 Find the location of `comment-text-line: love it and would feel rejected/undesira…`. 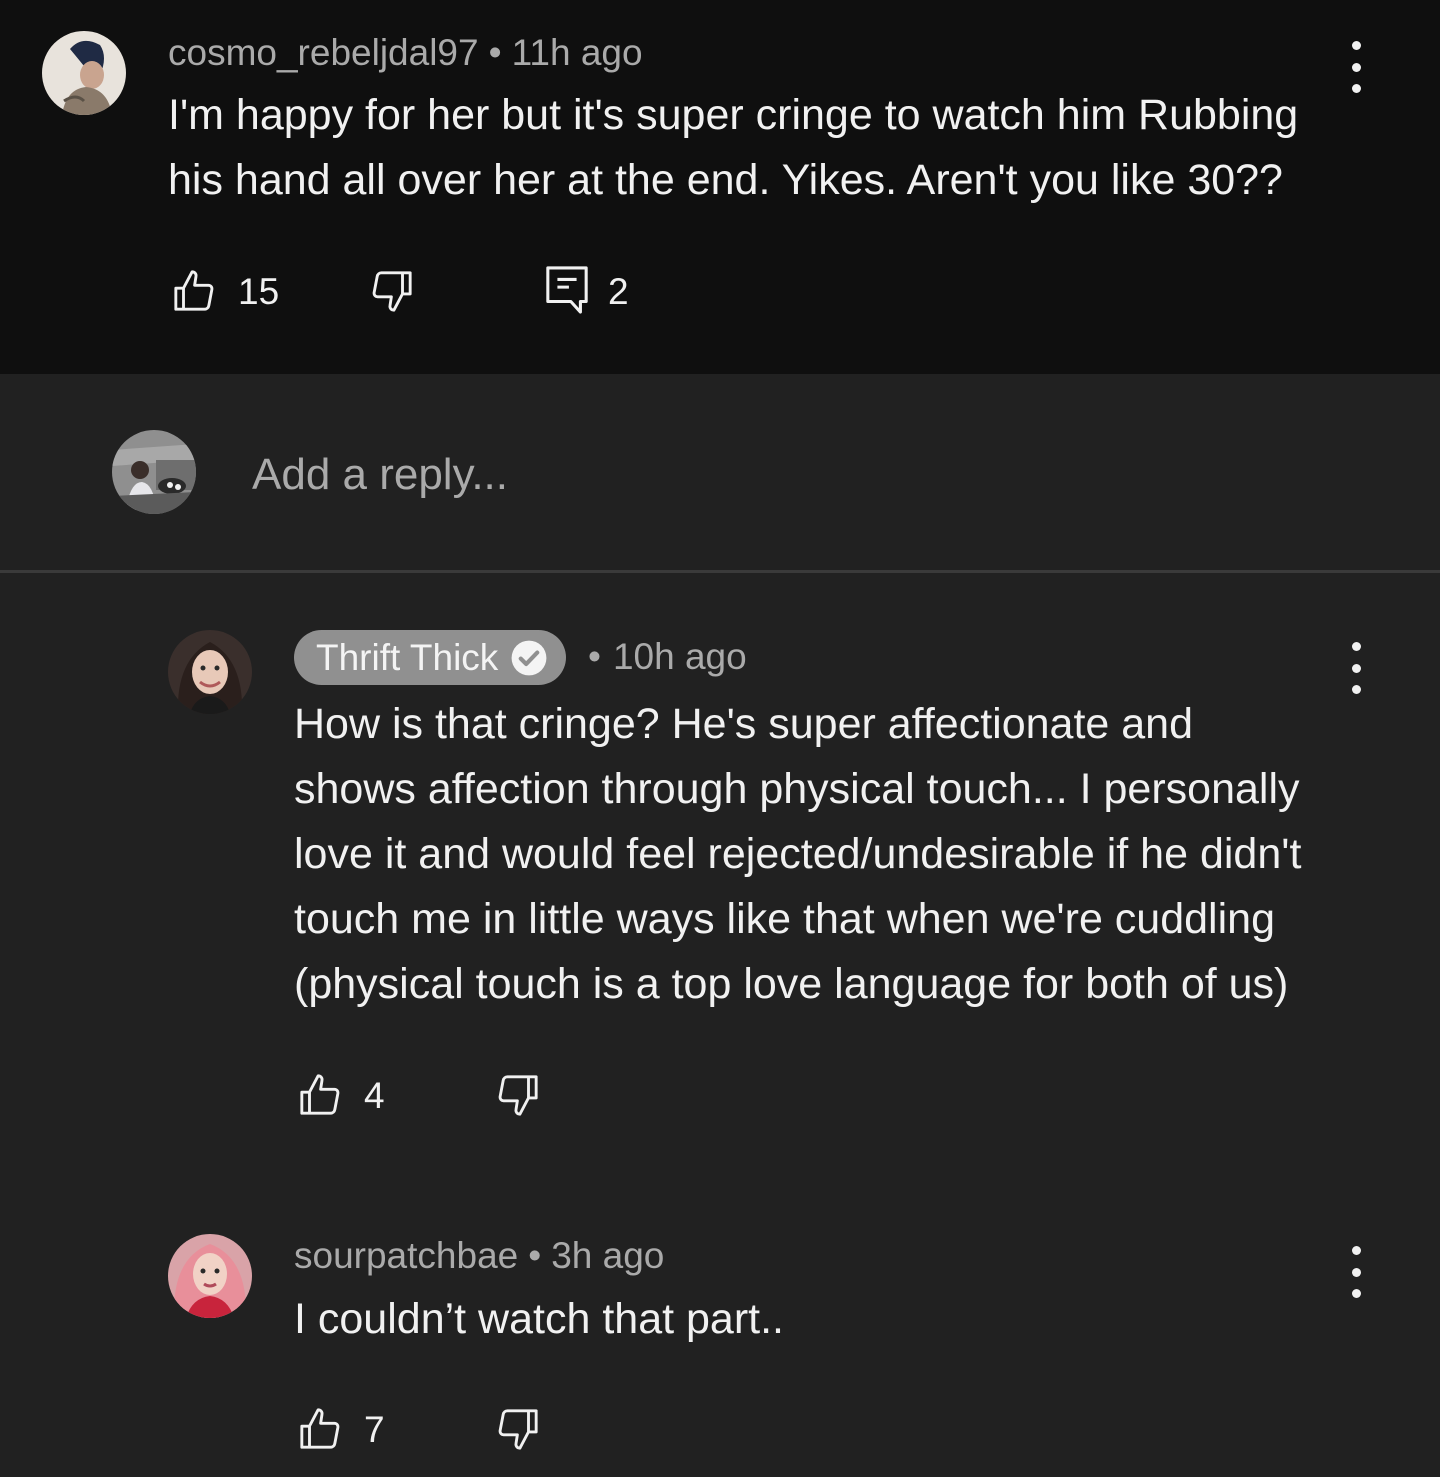

comment-text-line: love it and would feel rejected/undesira… is located at coordinates (798, 854).